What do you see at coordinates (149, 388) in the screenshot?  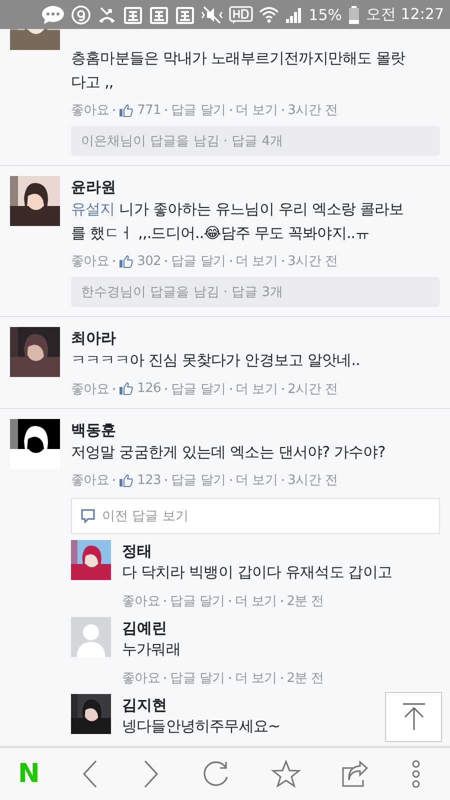 I see `like-count: 126` at bounding box center [149, 388].